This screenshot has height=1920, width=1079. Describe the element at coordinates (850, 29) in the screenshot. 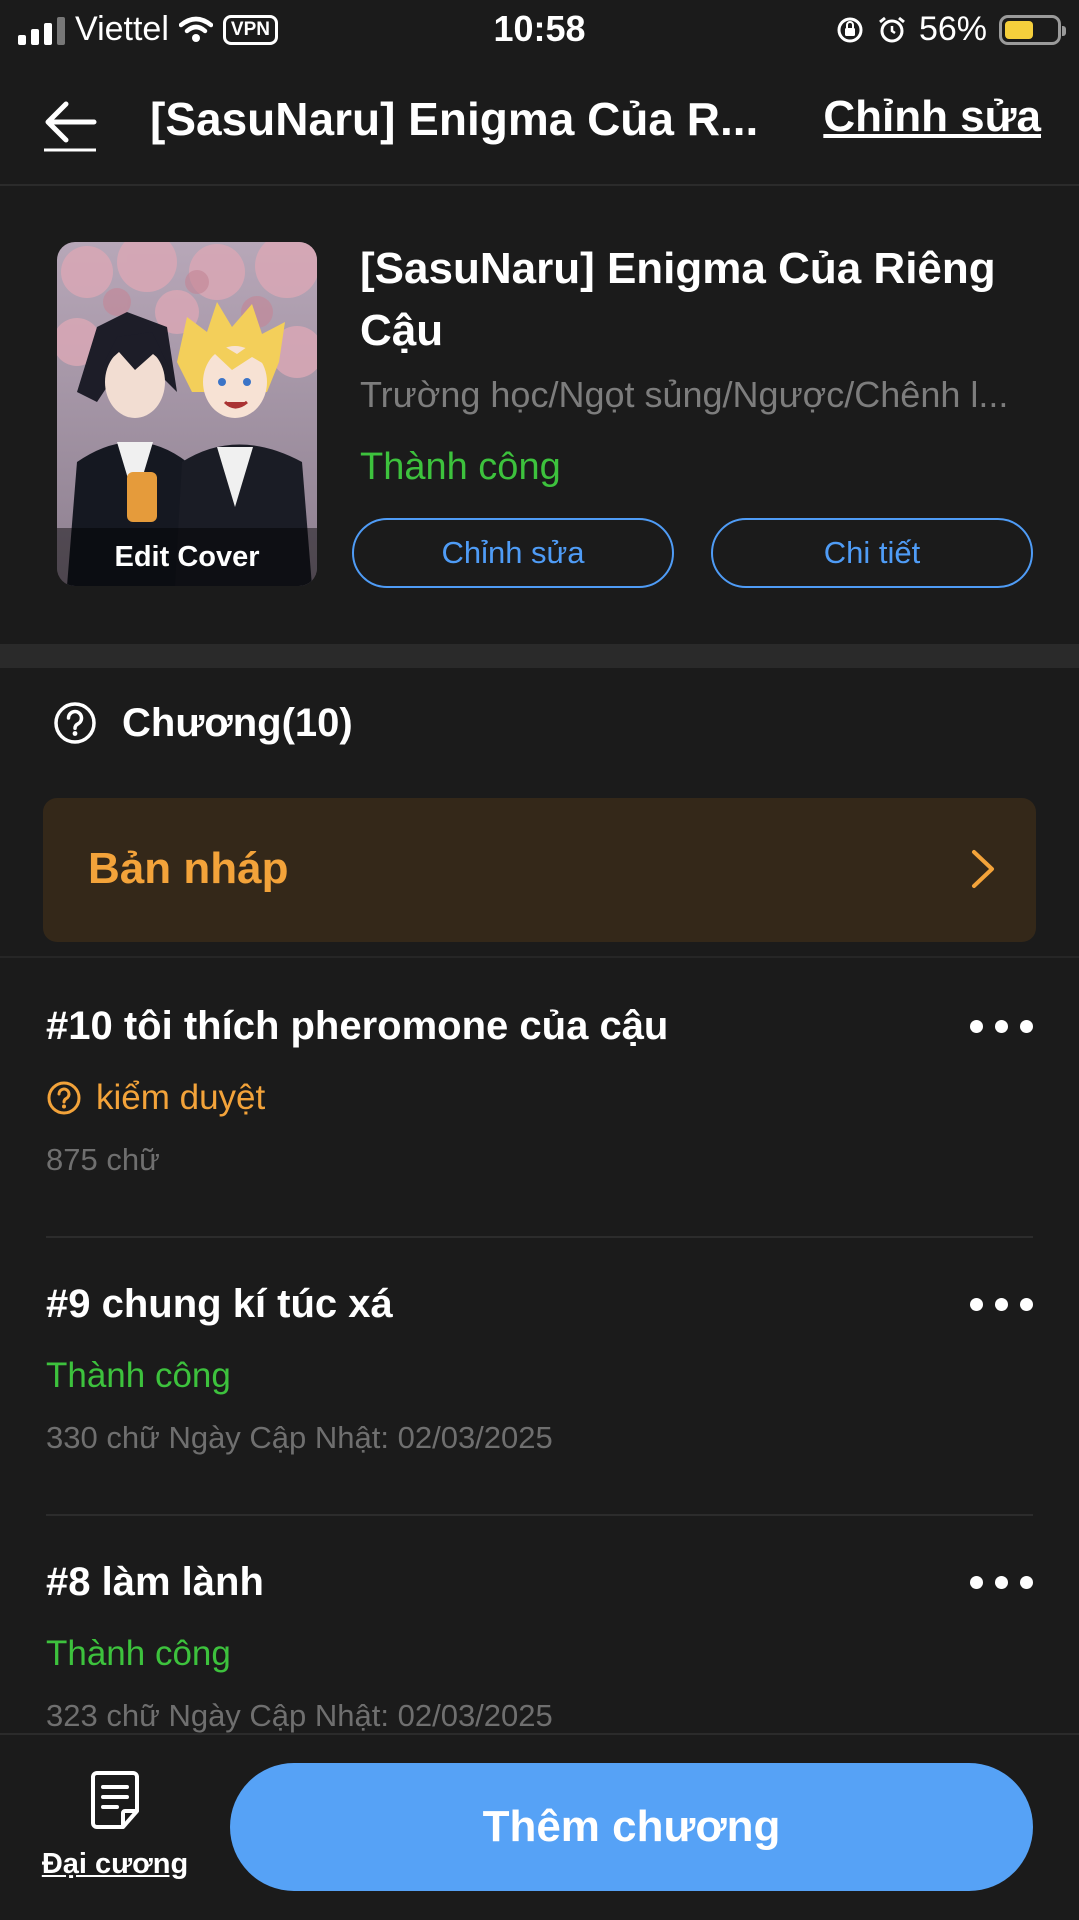

I see `orientation-lock-icon` at that location.